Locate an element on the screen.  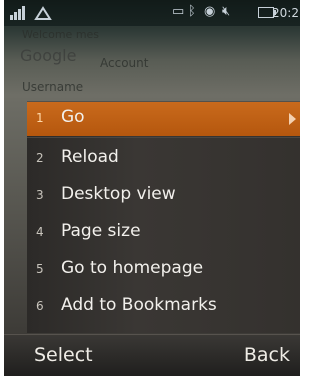
menu-item-number: 1 is located at coordinates (40, 118).